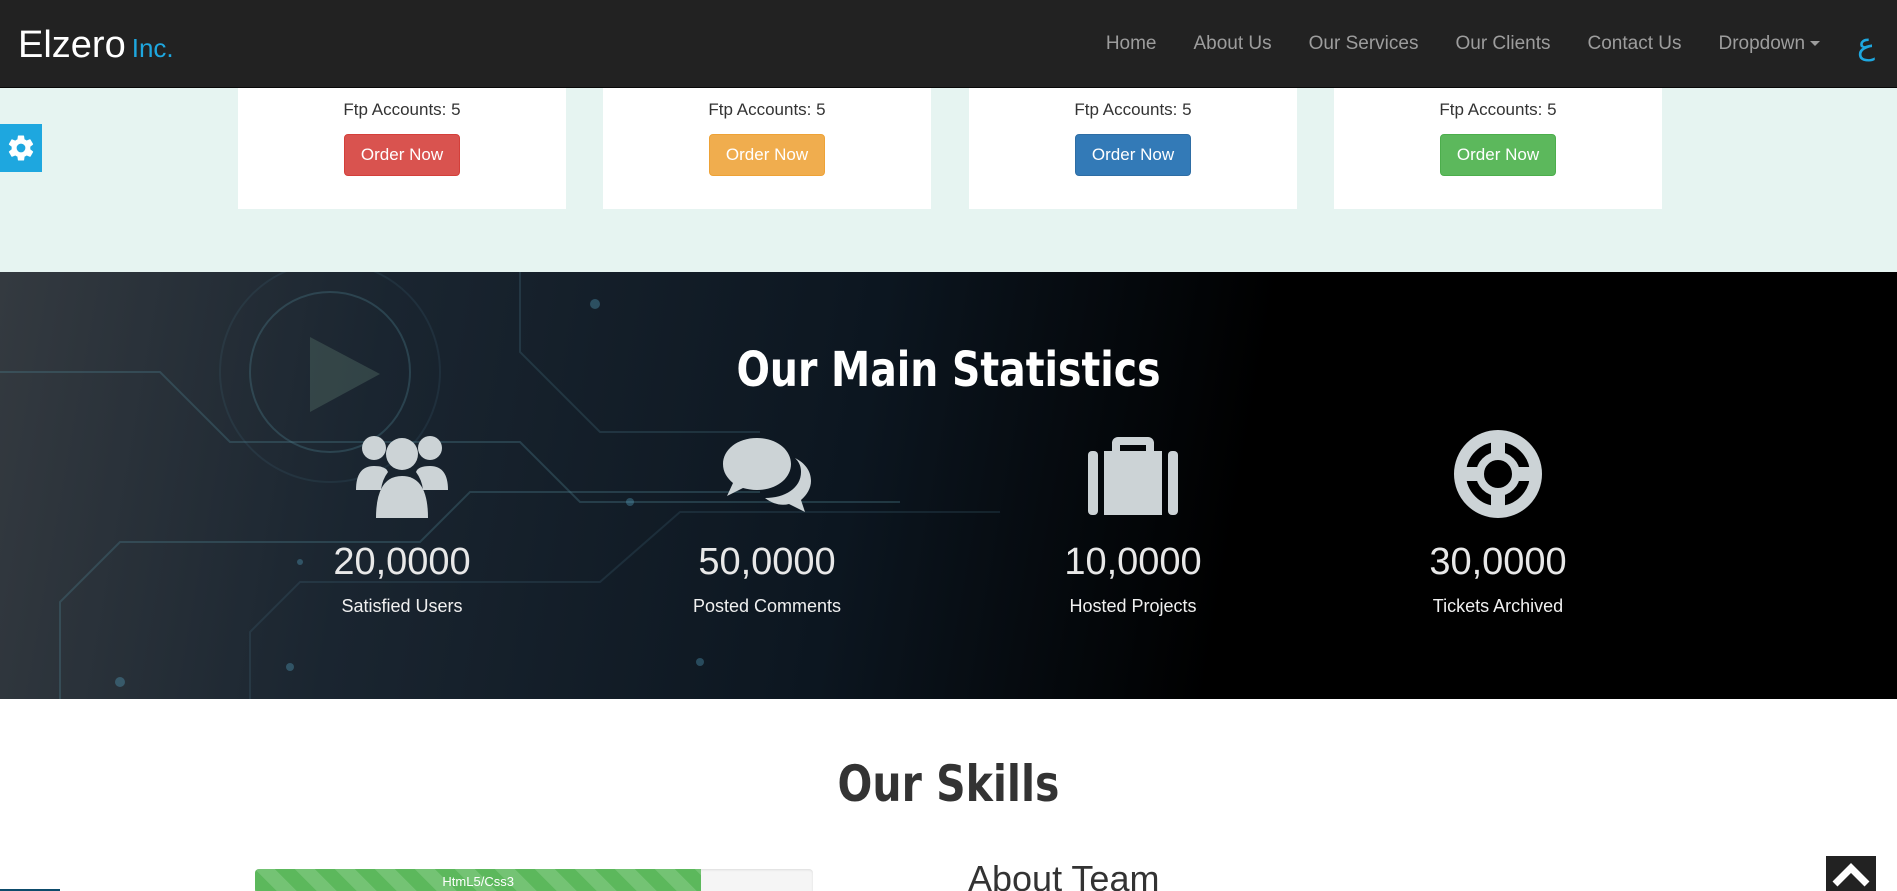 This screenshot has width=1897, height=891. Describe the element at coordinates (1364, 44) in the screenshot. I see `nav-our-services: Our Services` at that location.